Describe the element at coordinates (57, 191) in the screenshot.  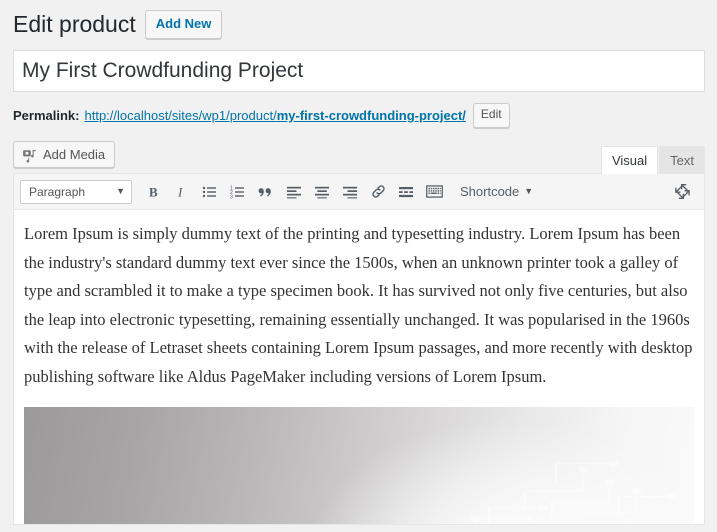
I see `paragraph-format-value: Paragraph` at that location.